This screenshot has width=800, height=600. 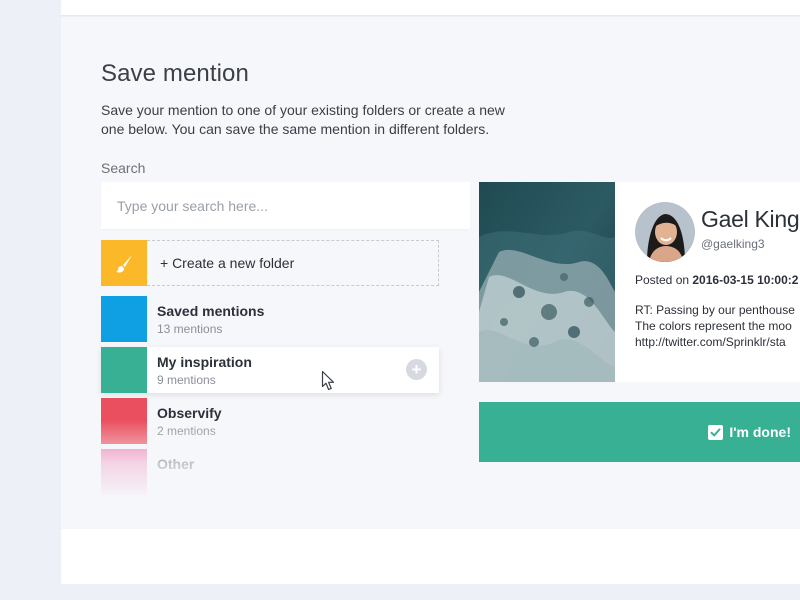 What do you see at coordinates (547, 282) in the screenshot?
I see `mention-image` at bounding box center [547, 282].